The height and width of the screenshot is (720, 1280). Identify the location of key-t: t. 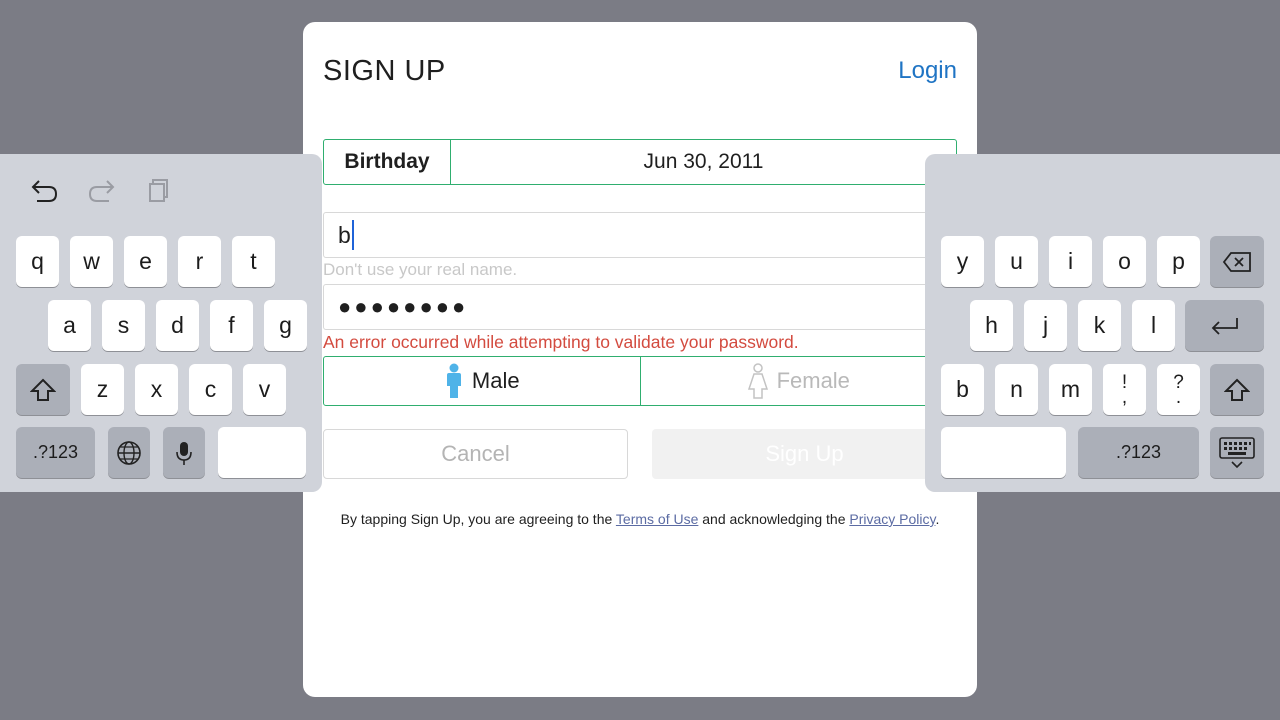
(253, 261).